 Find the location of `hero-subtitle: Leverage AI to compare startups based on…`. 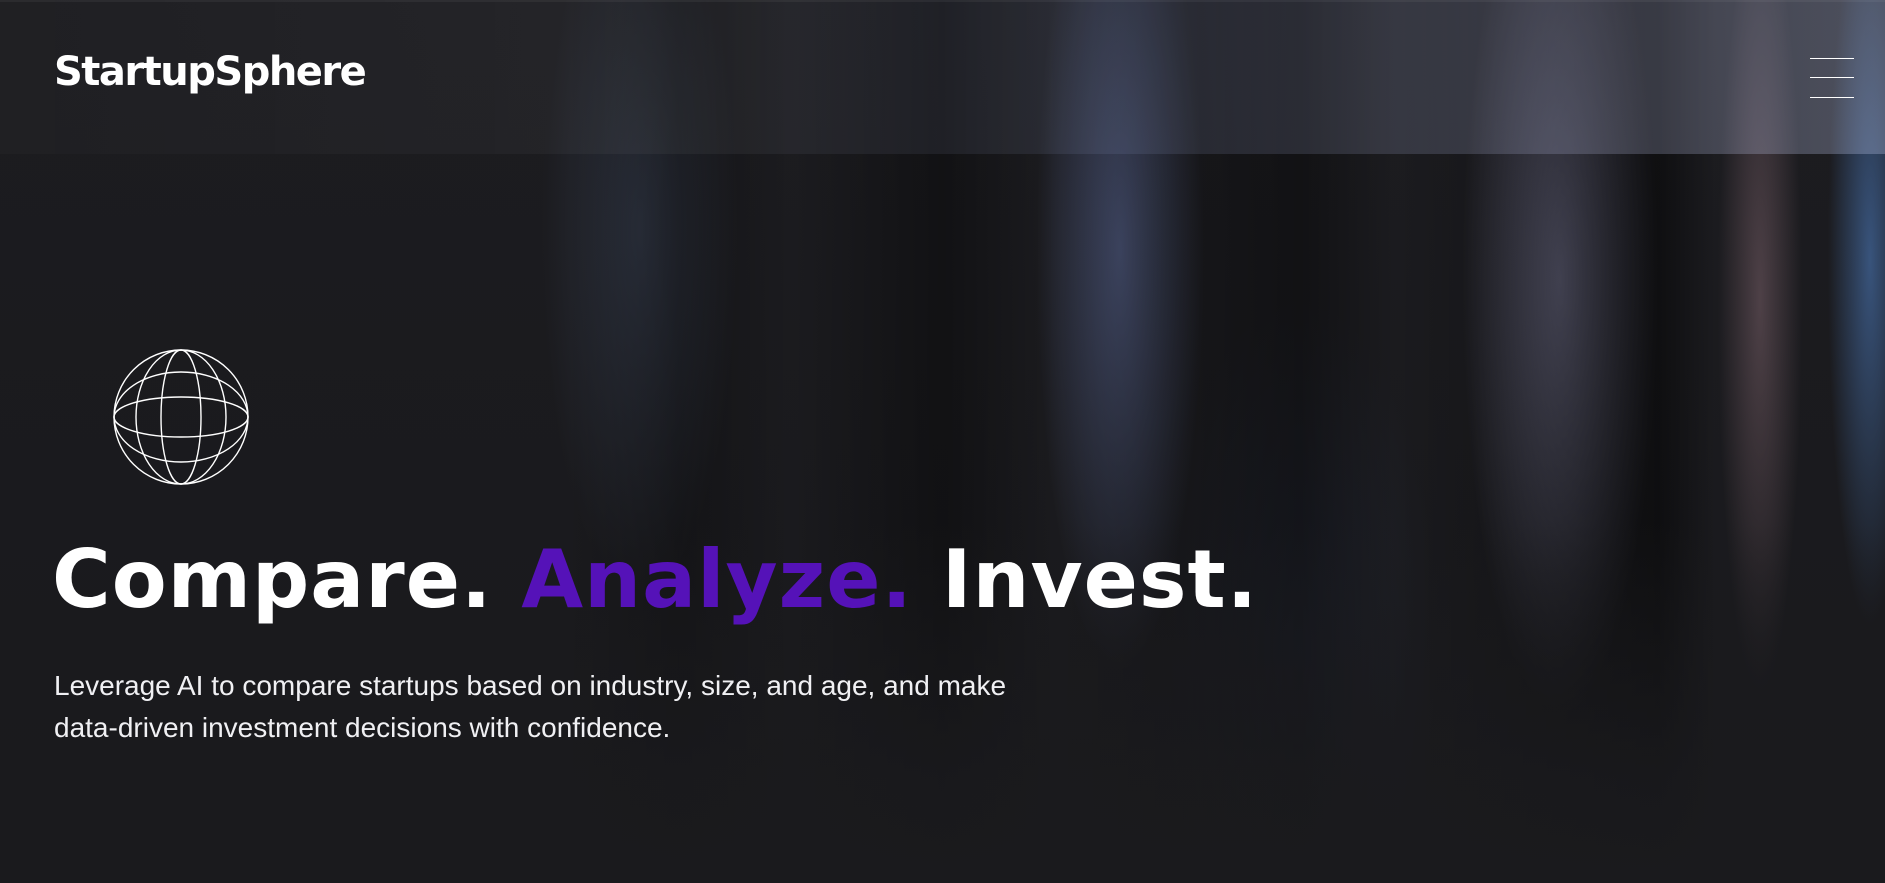

hero-subtitle: Leverage AI to compare startups based on… is located at coordinates (530, 706).